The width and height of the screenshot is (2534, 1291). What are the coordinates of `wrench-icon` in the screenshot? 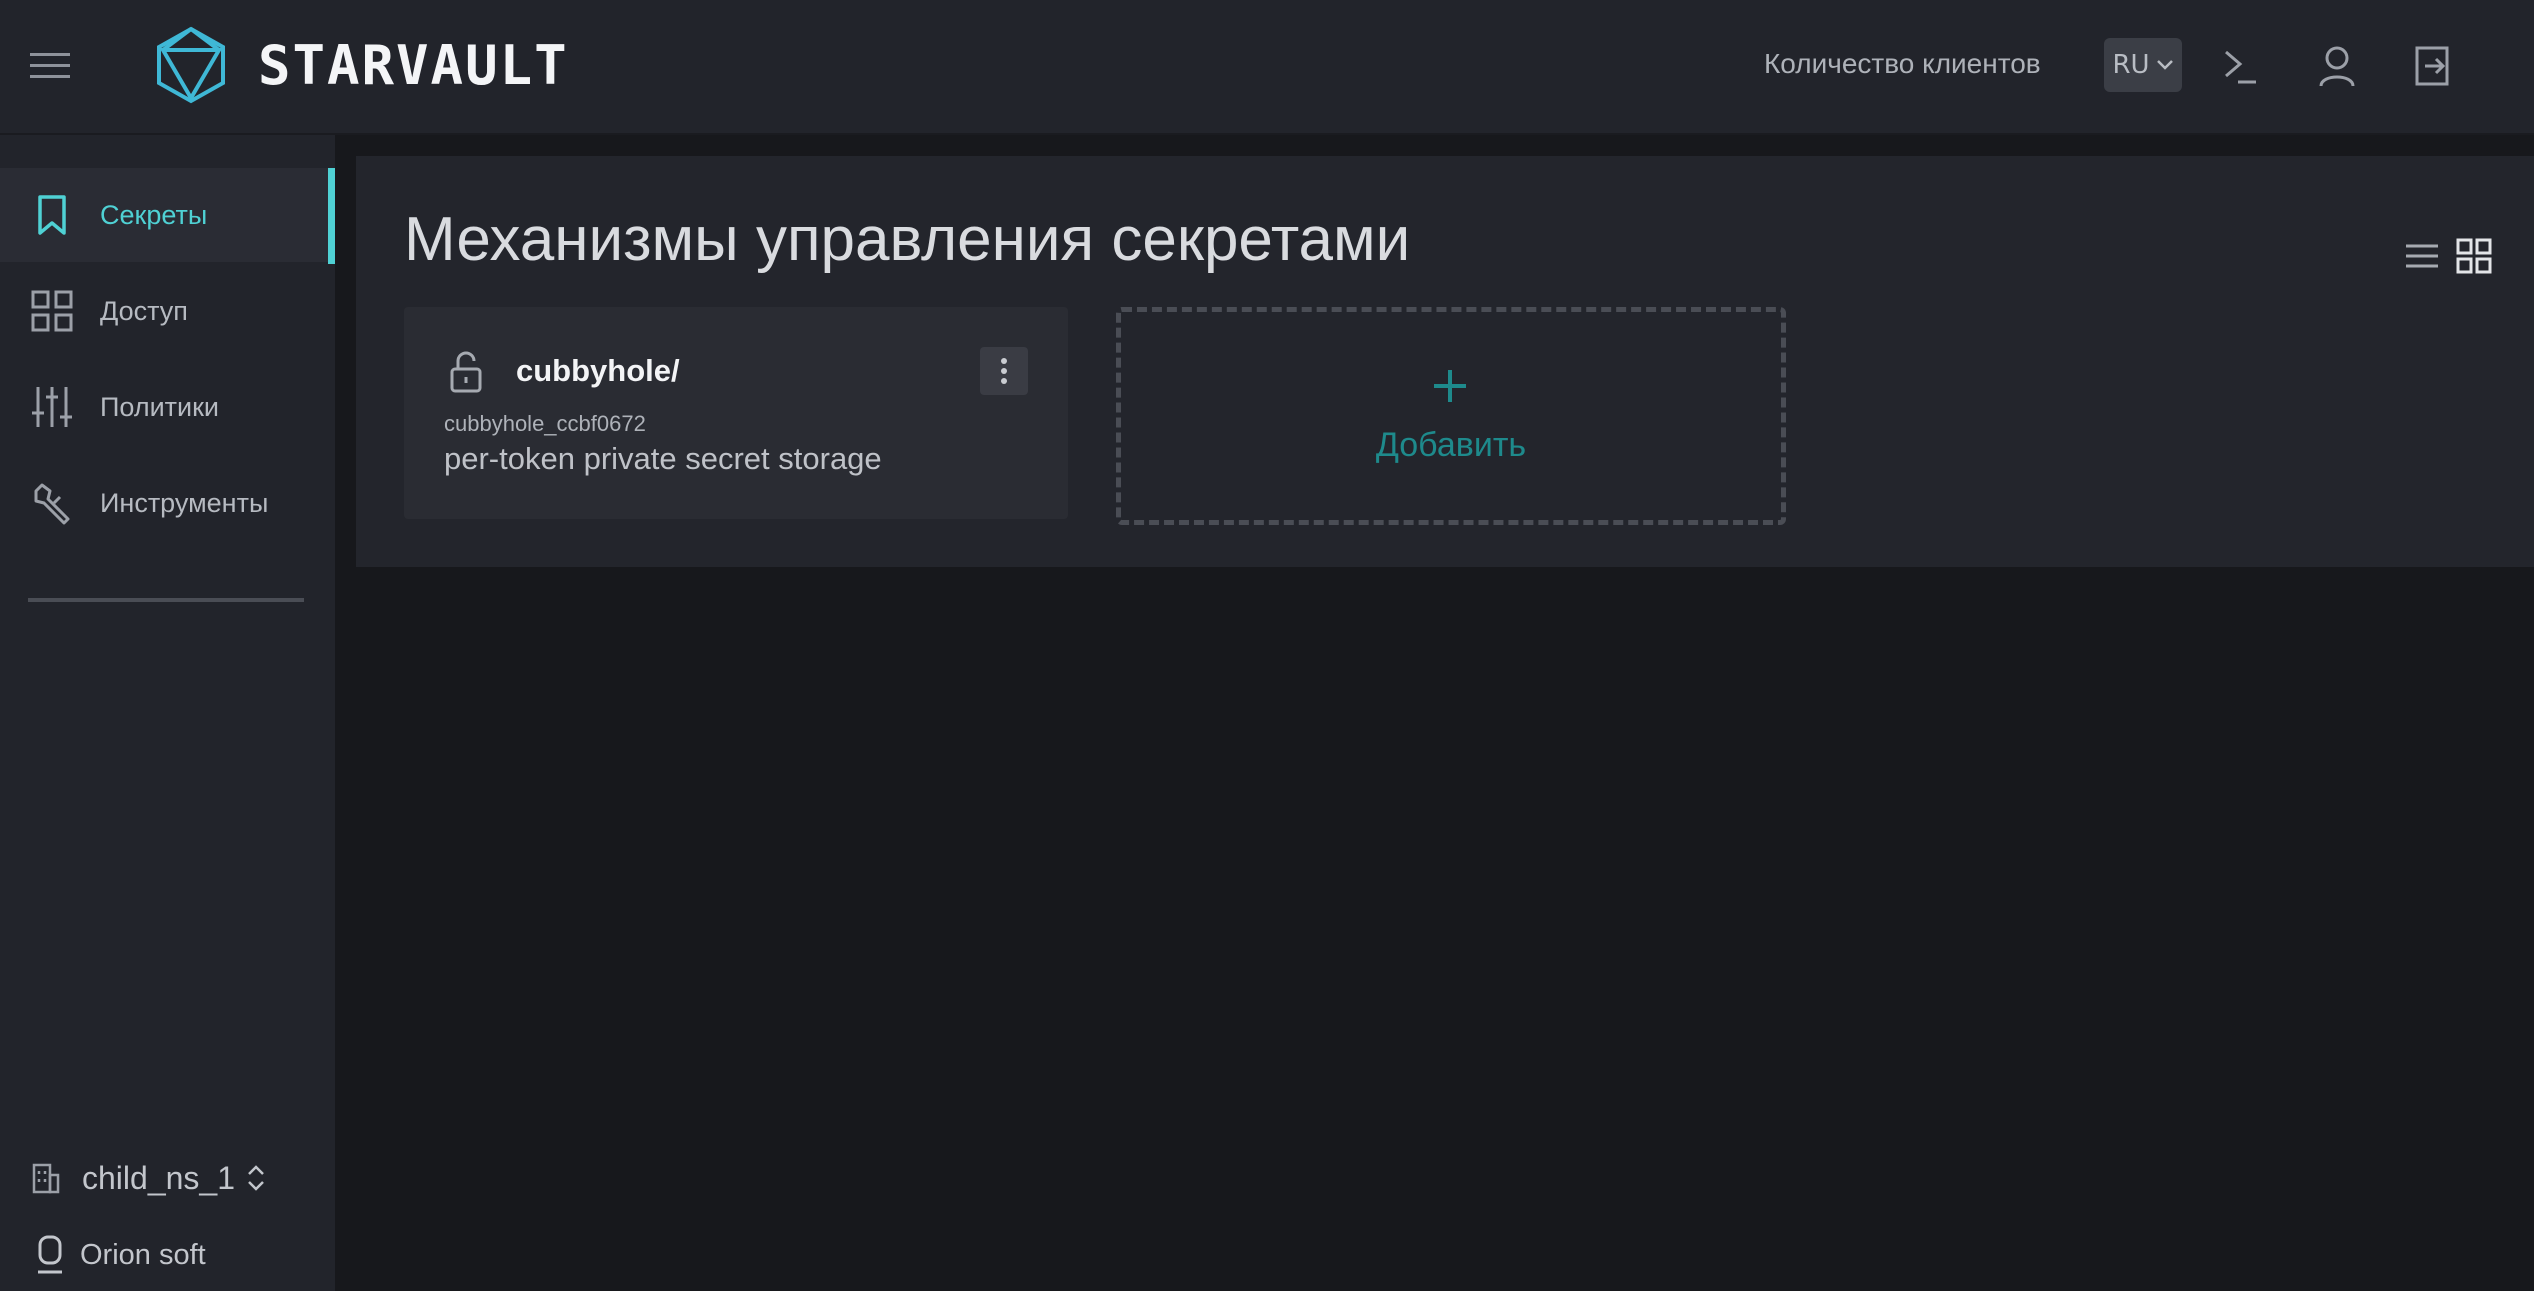 It's located at (52, 503).